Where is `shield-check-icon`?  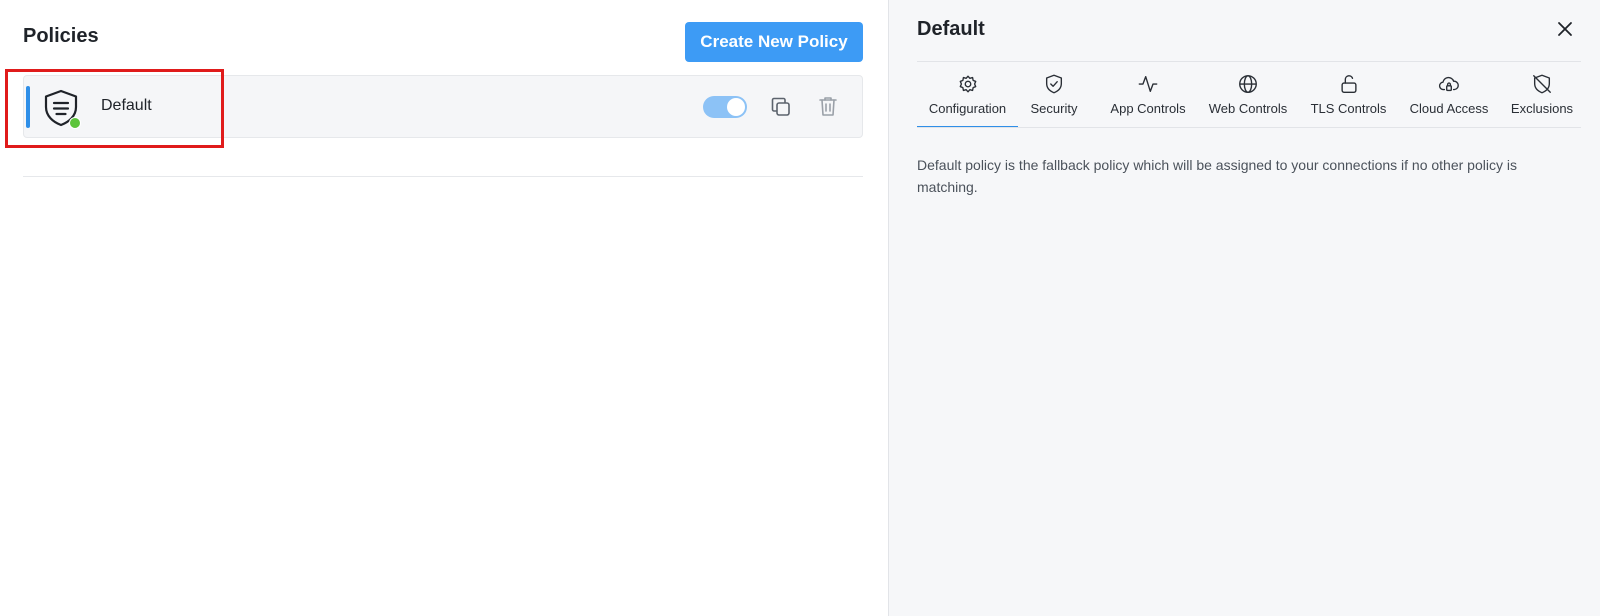
shield-check-icon is located at coordinates (1054, 84).